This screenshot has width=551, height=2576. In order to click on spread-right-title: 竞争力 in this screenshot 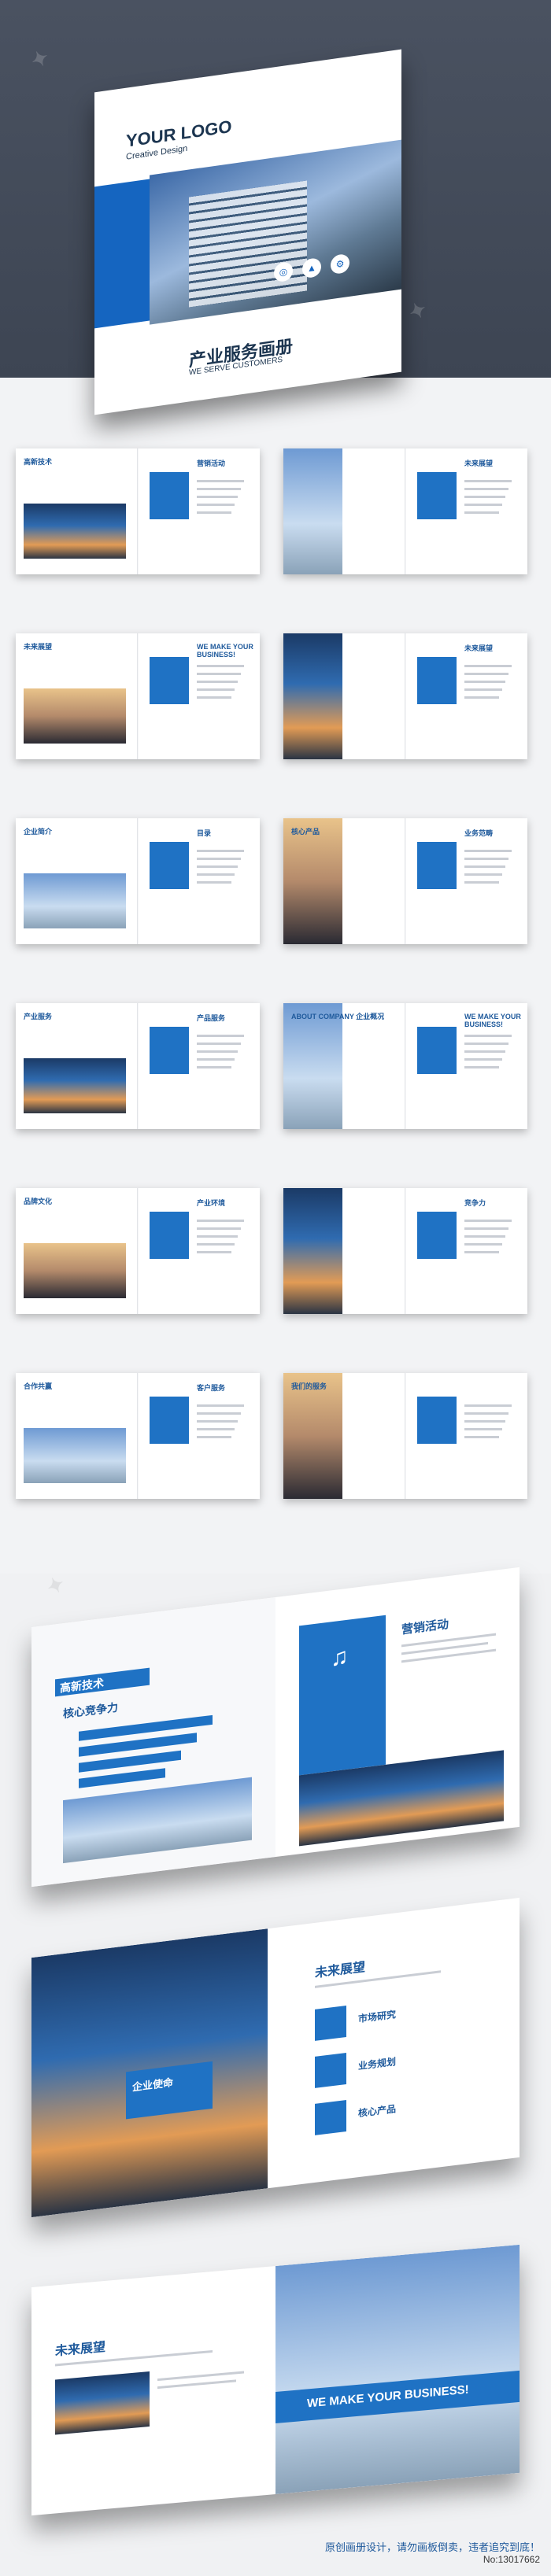, I will do `click(475, 1203)`.